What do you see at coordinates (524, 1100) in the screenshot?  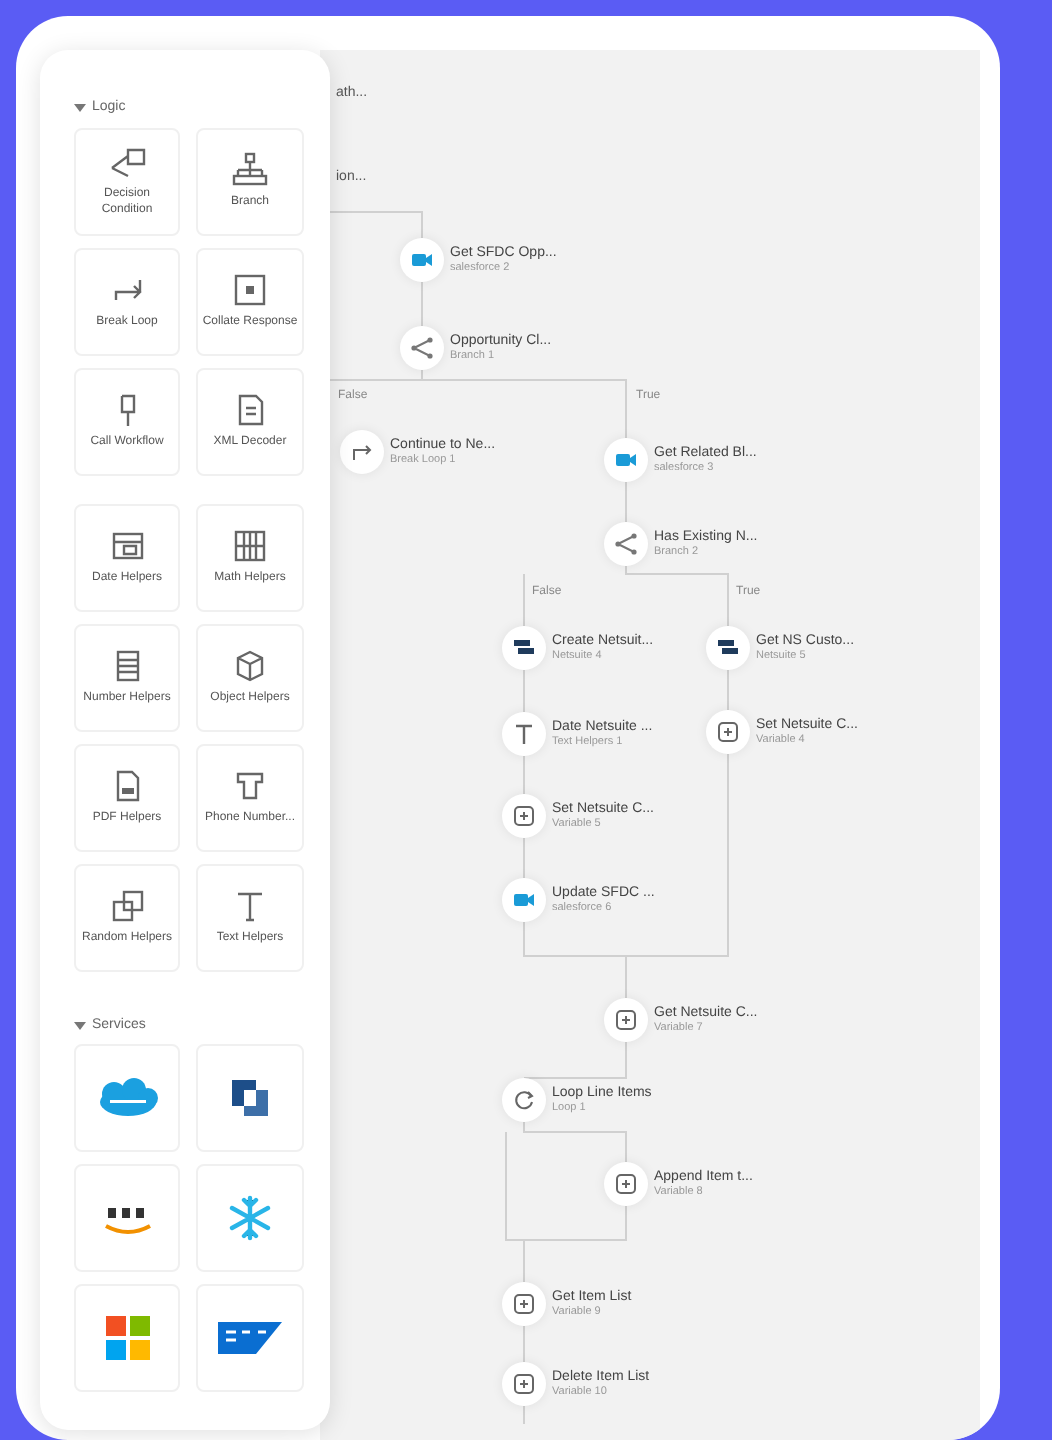 I see `loop-icon` at bounding box center [524, 1100].